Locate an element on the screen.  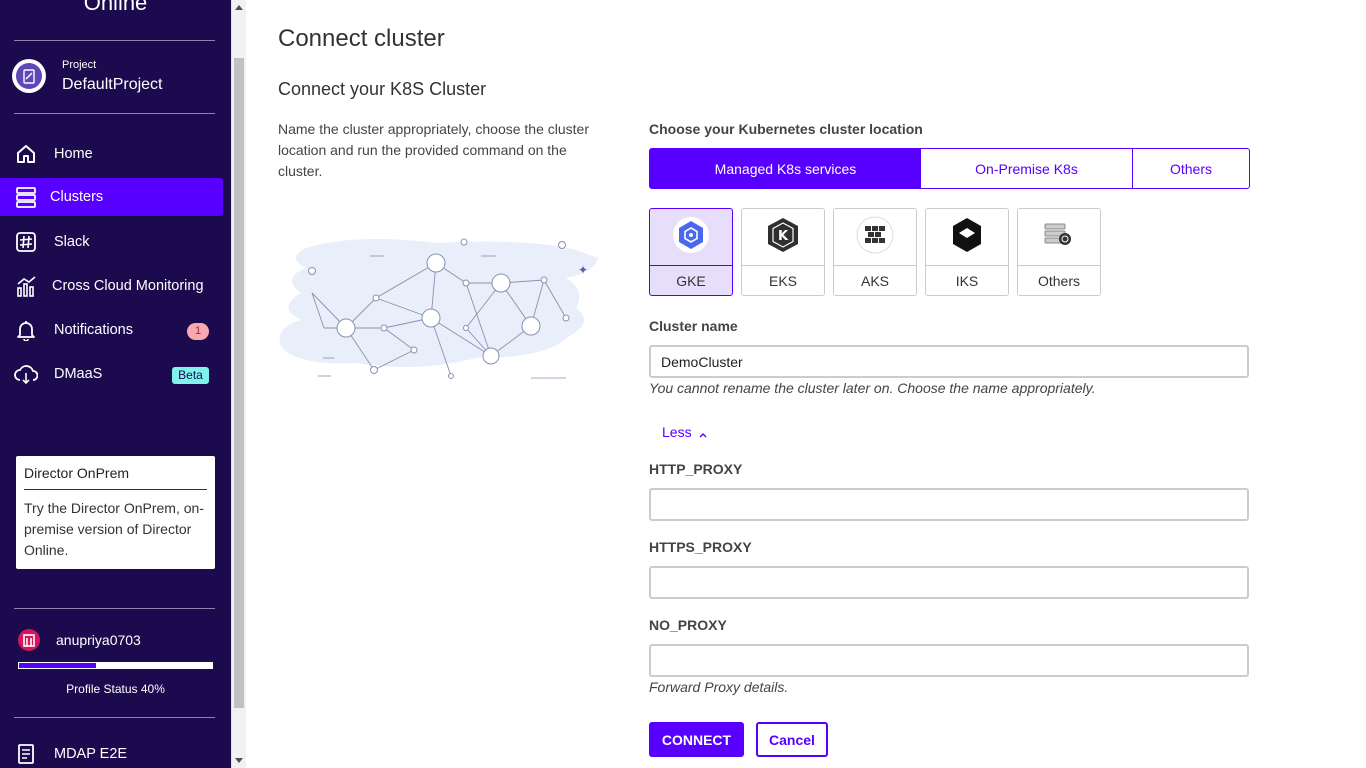
project-label: Project is located at coordinates (79, 65).